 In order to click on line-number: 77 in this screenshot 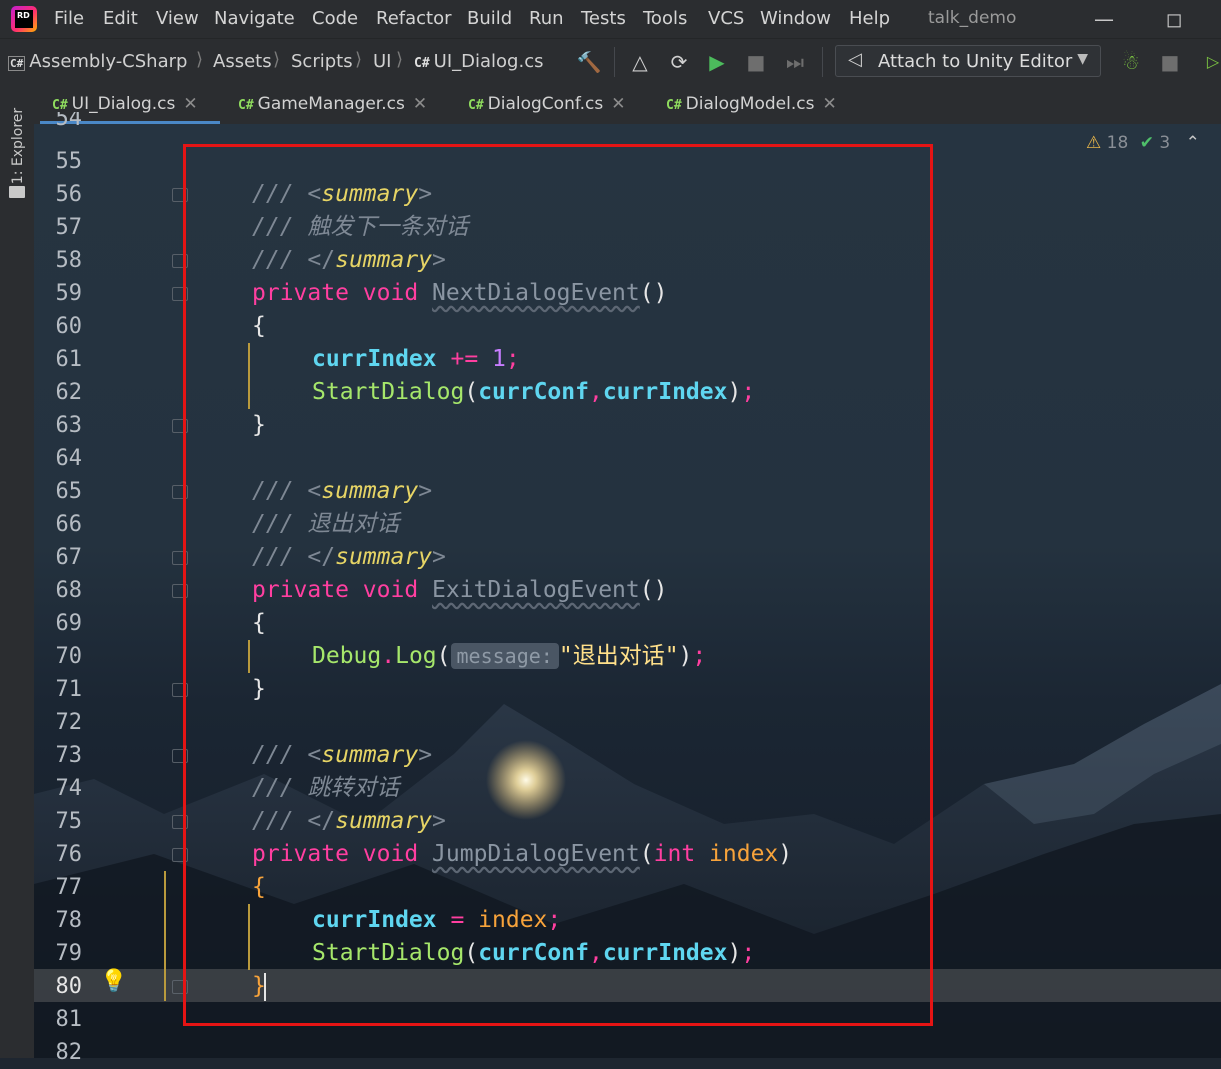, I will do `click(69, 887)`.